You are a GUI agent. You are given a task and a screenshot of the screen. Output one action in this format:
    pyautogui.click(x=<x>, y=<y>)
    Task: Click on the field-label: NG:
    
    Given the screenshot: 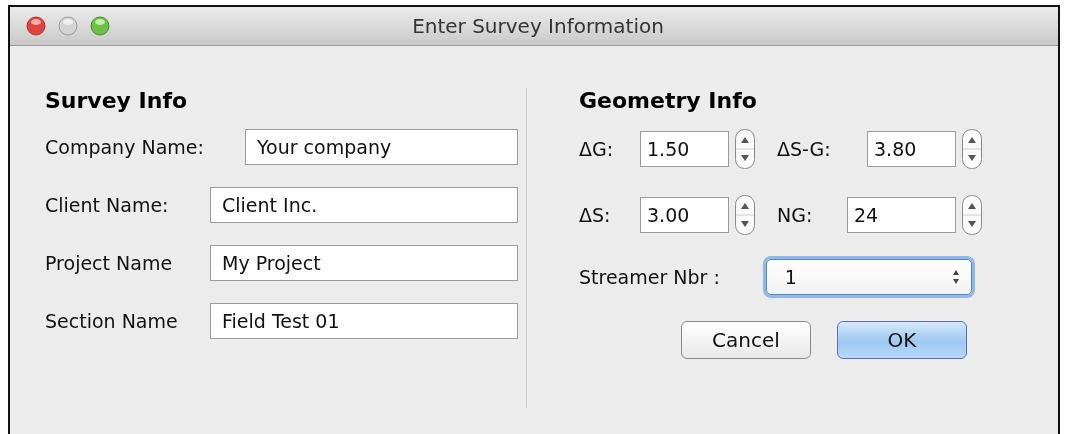 What is the action you would take?
    pyautogui.click(x=795, y=215)
    